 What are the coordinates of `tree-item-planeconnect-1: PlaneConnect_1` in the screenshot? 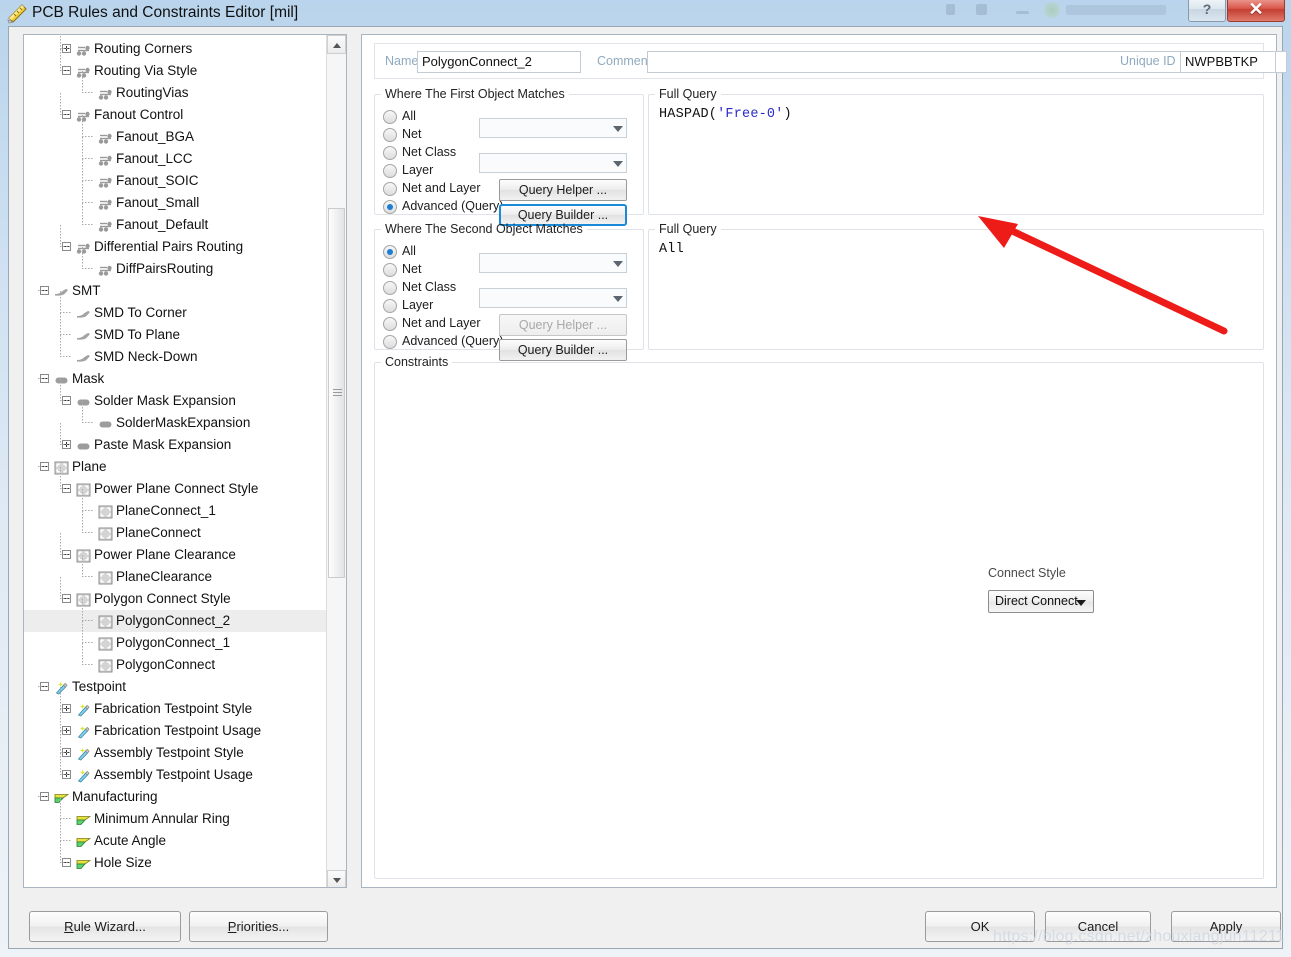 It's located at (175, 511).